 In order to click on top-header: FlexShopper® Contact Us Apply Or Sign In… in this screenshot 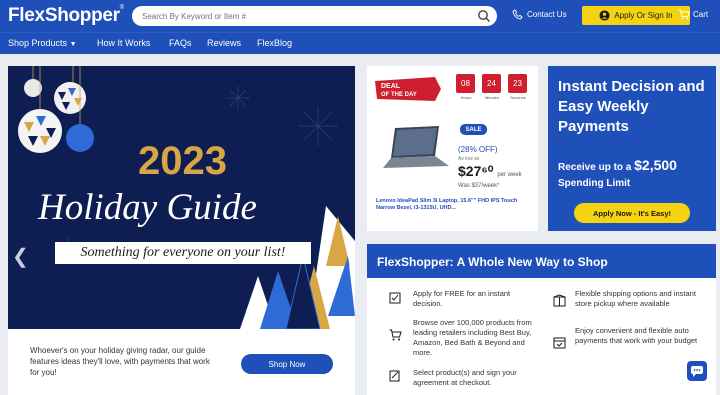, I will do `click(360, 16)`.